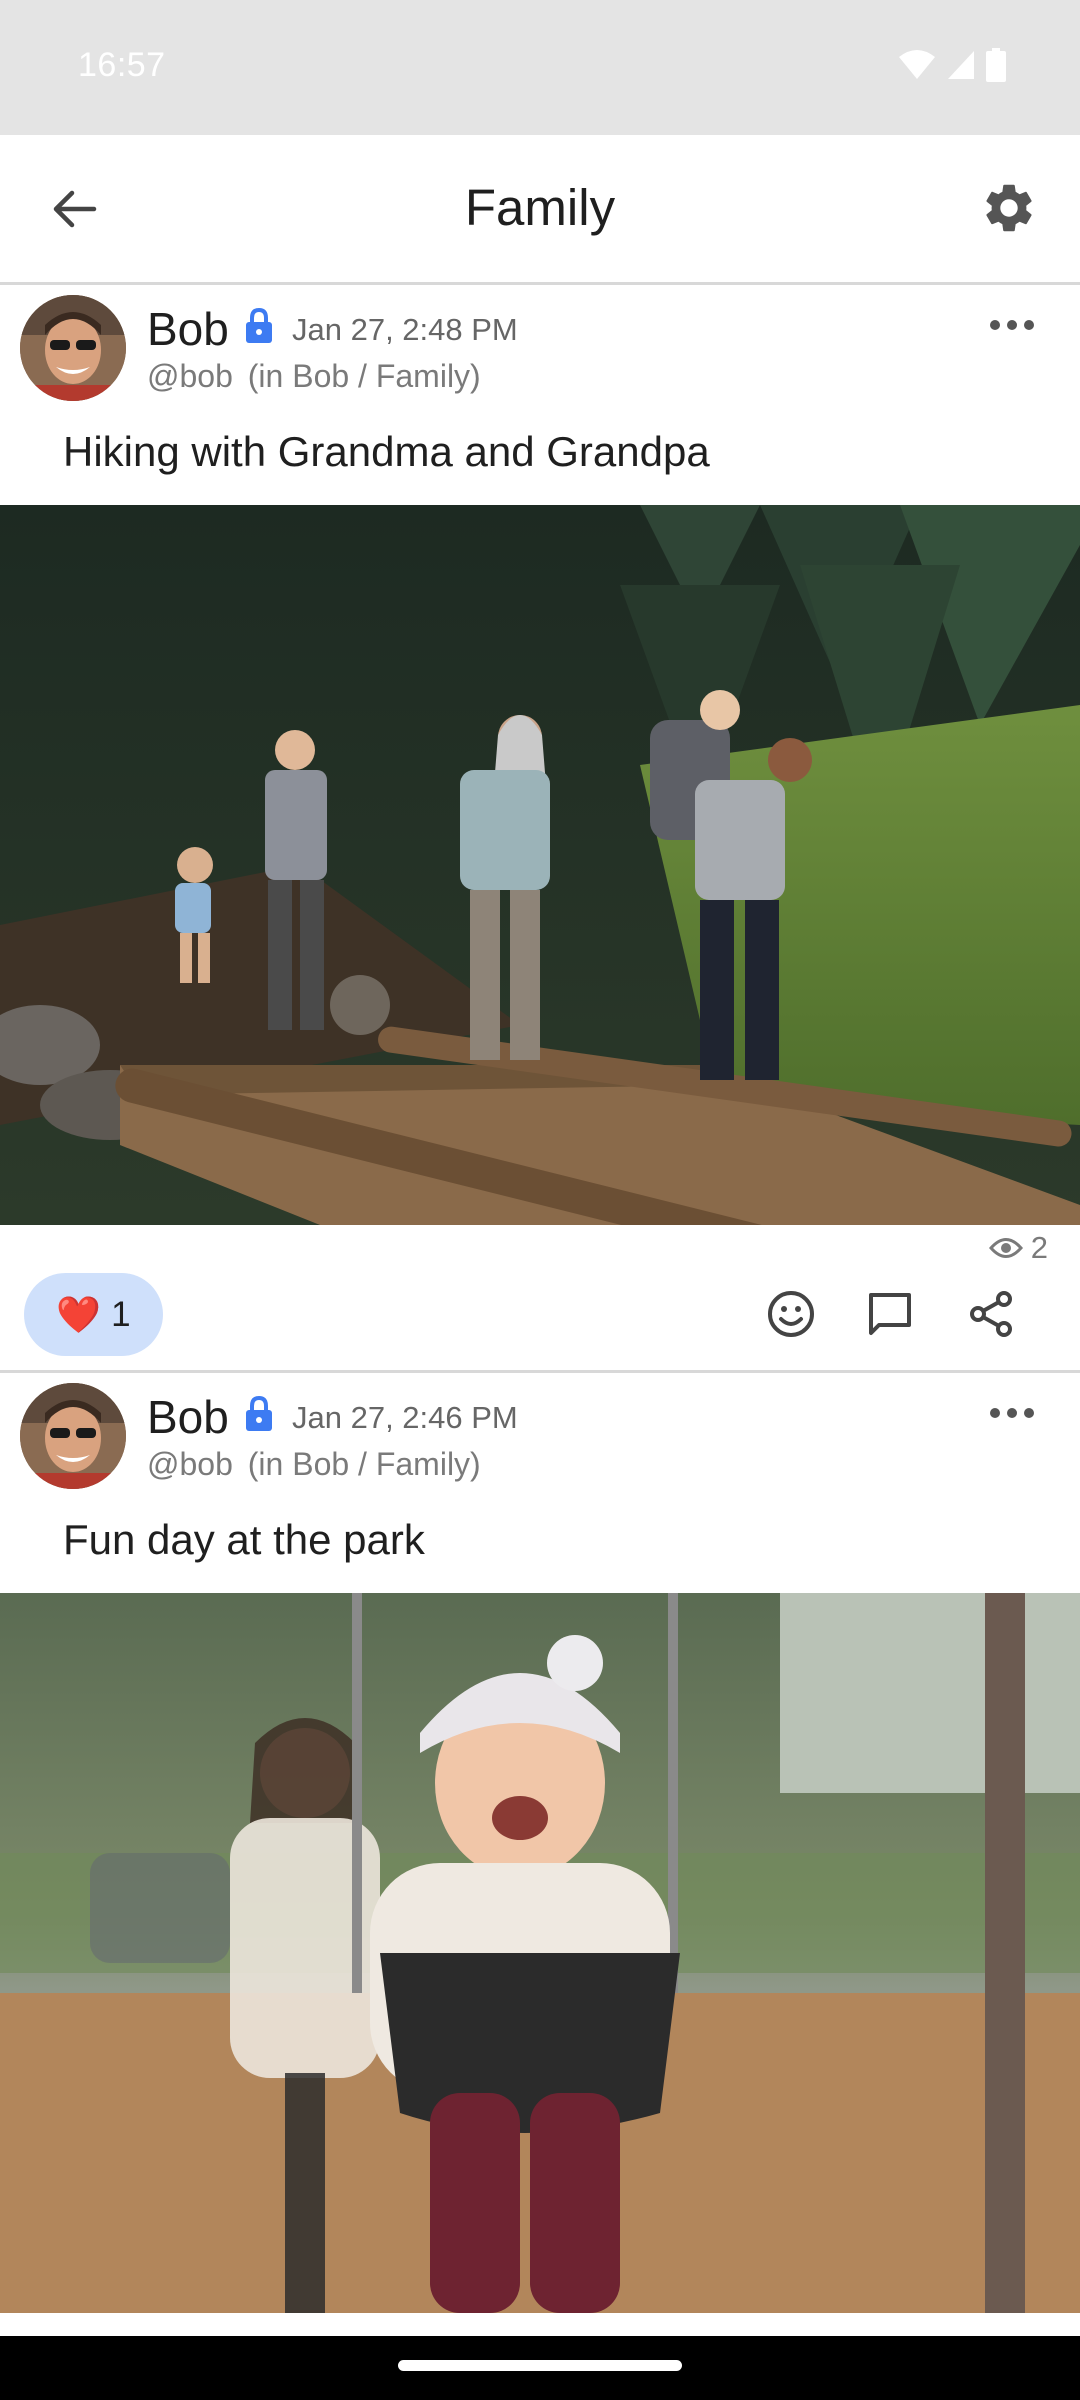  I want to click on system-nav-bar, so click(540, 2368).